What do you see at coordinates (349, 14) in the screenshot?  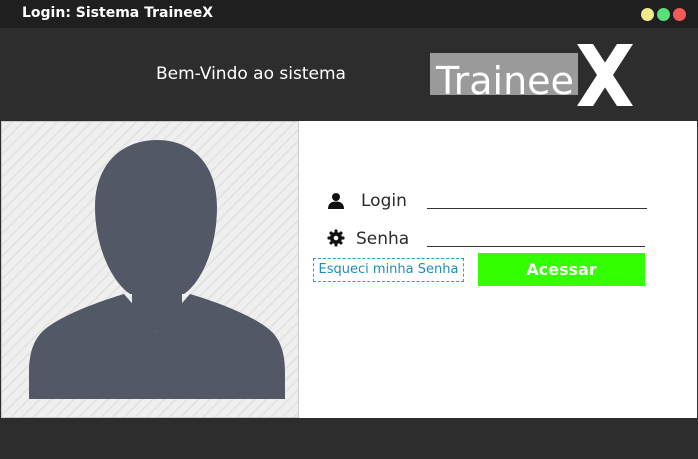 I see `title-bar: Login: Sistema TraineeX` at bounding box center [349, 14].